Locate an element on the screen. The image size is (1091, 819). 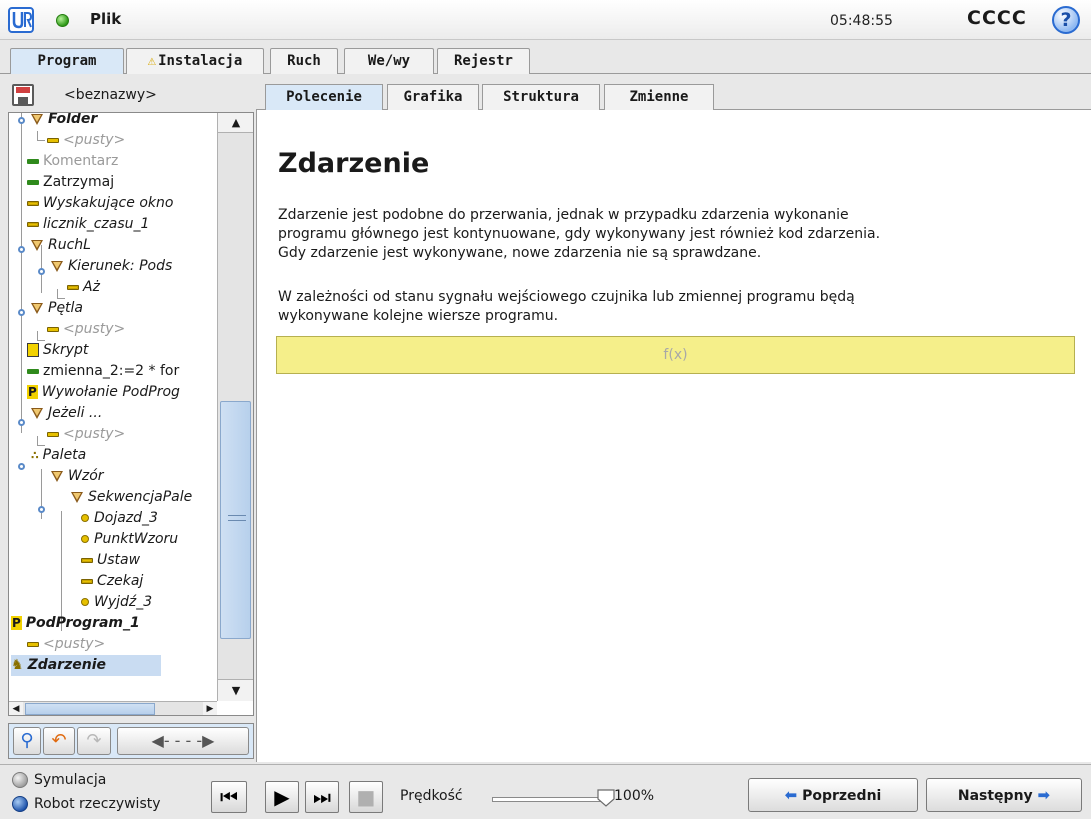
tree-item-timer: licznik_czasu_1 is located at coordinates (88, 224).